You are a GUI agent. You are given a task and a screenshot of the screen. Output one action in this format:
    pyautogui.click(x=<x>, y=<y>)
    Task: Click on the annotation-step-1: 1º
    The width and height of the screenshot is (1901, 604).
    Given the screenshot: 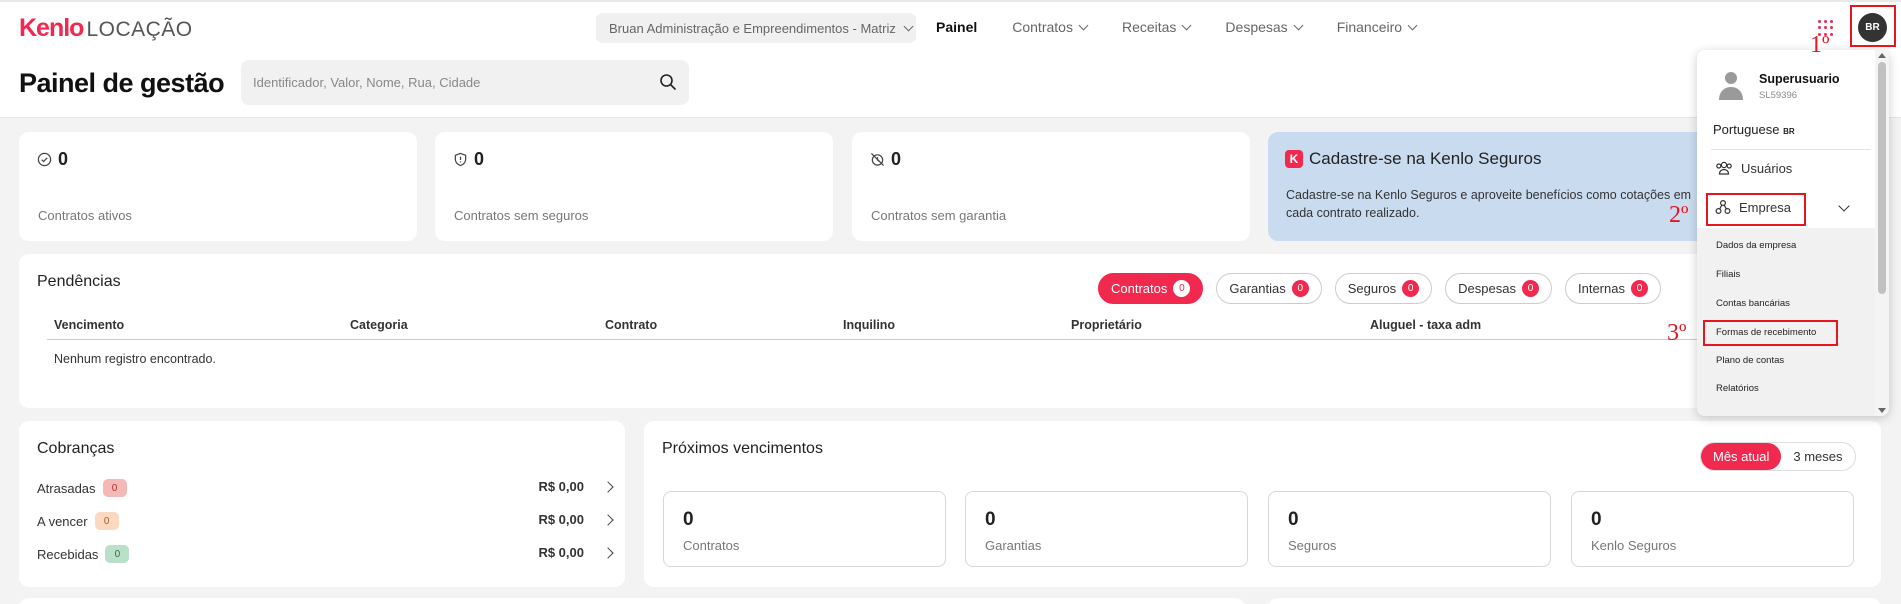 What is the action you would take?
    pyautogui.click(x=1820, y=45)
    